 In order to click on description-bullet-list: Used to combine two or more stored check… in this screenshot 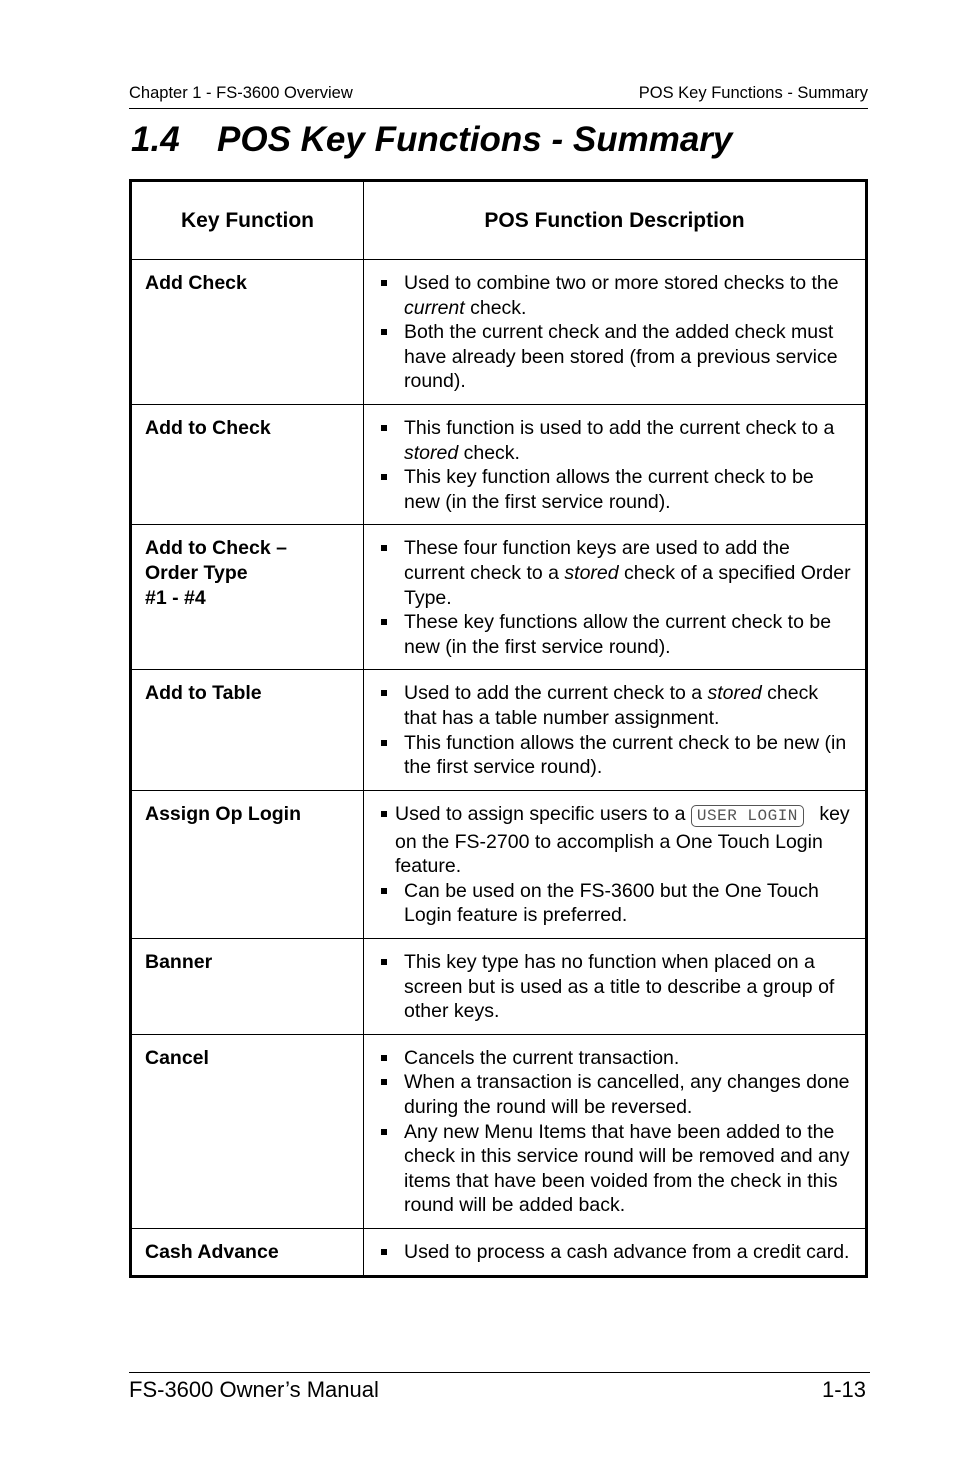, I will do `click(614, 332)`.